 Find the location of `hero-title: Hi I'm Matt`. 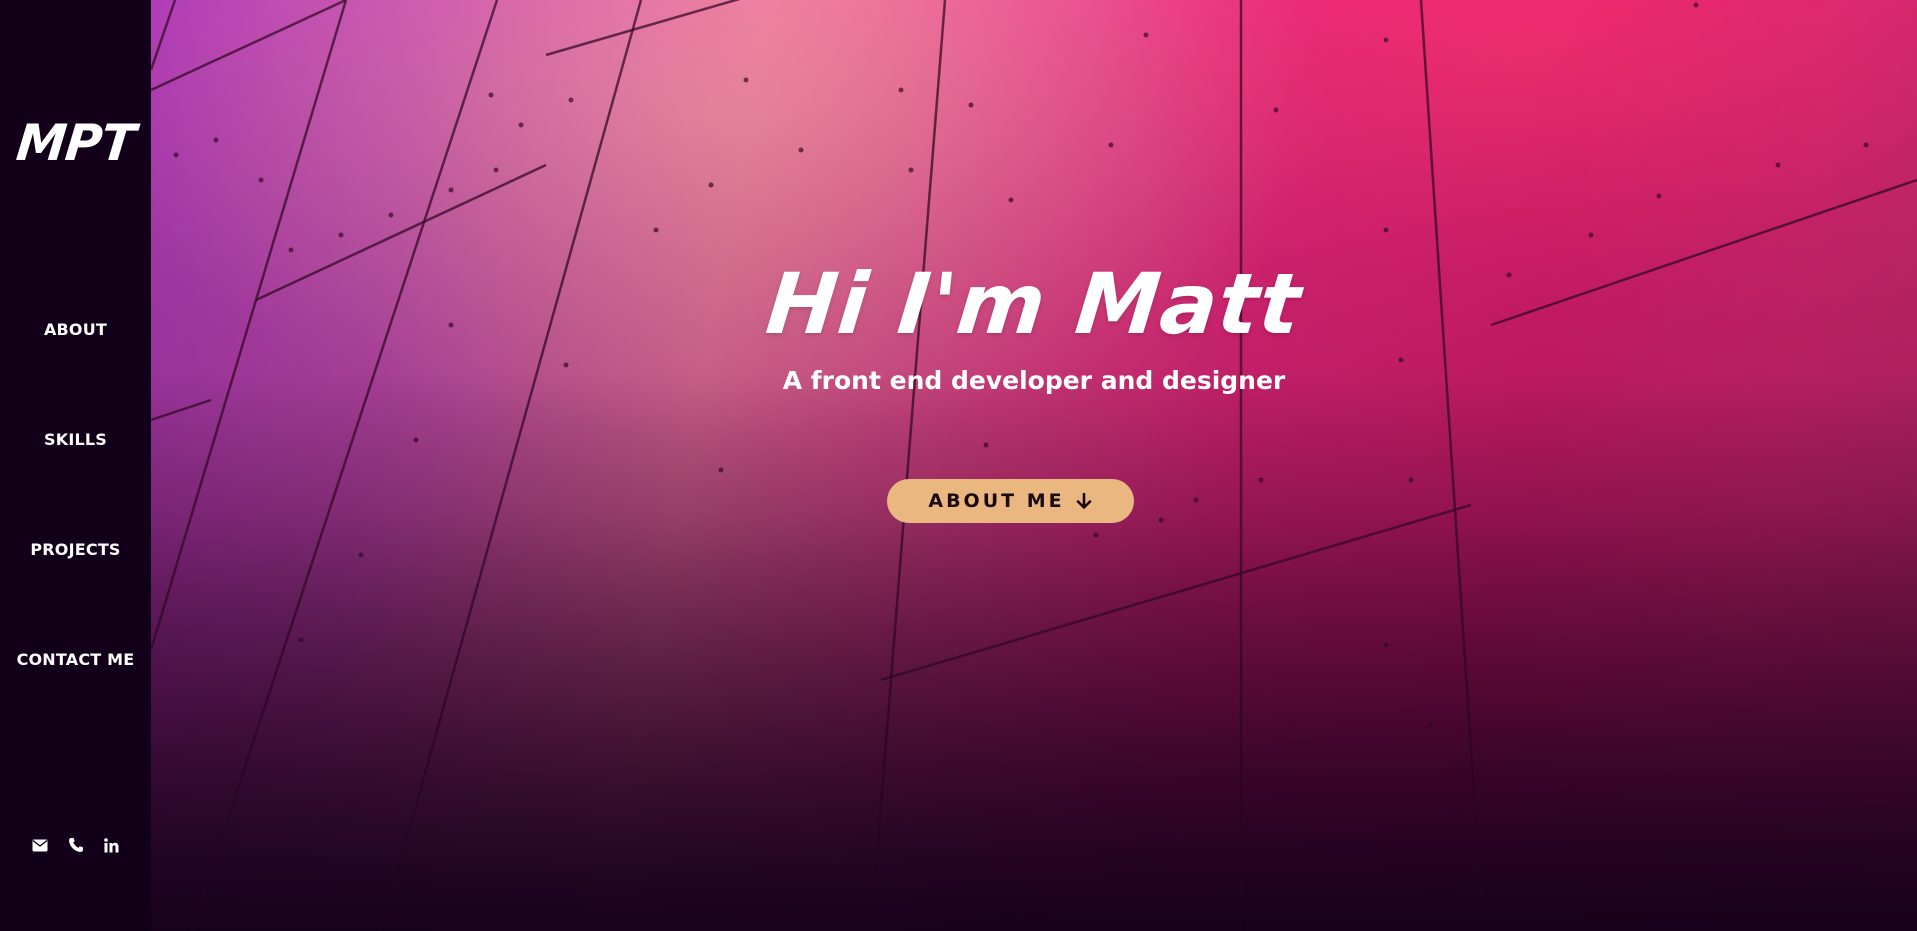

hero-title: Hi I'm Matt is located at coordinates (1034, 304).